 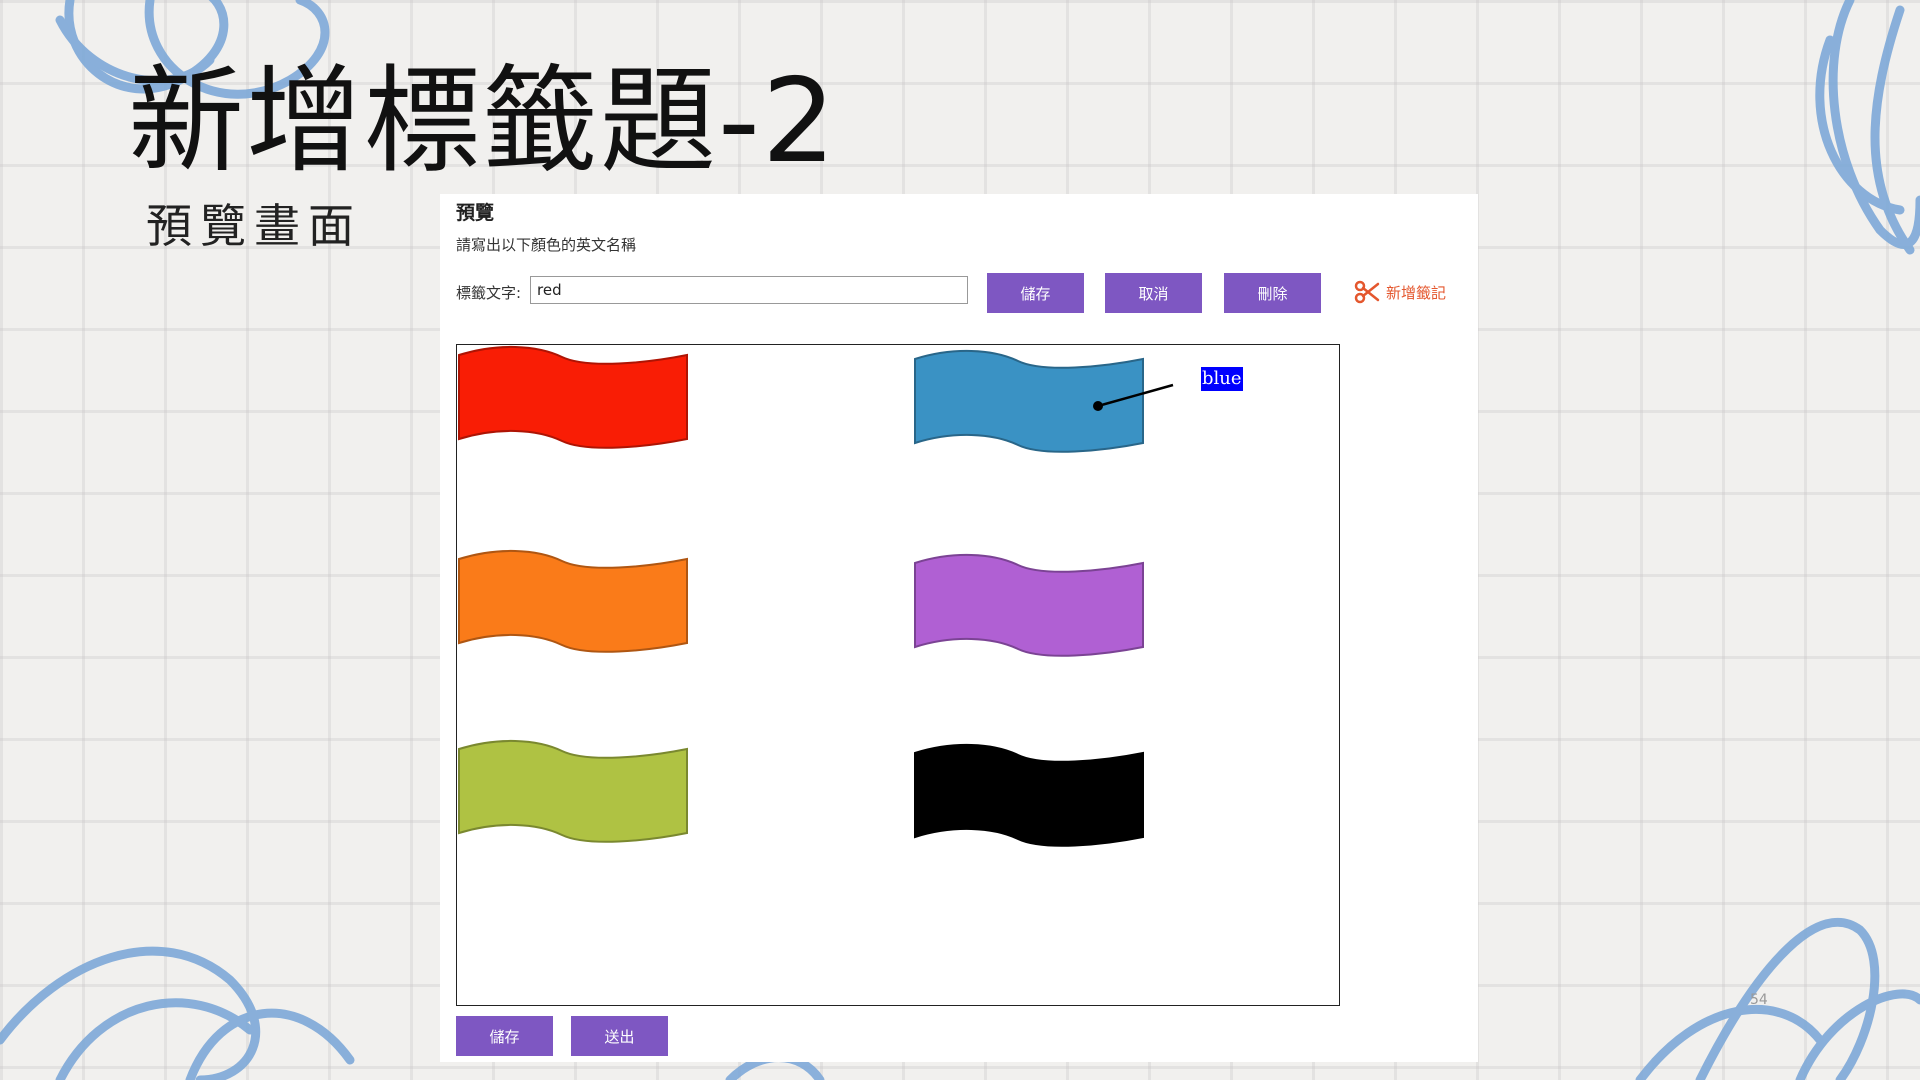 I want to click on add-note-button: 新增籤記, so click(x=1400, y=292).